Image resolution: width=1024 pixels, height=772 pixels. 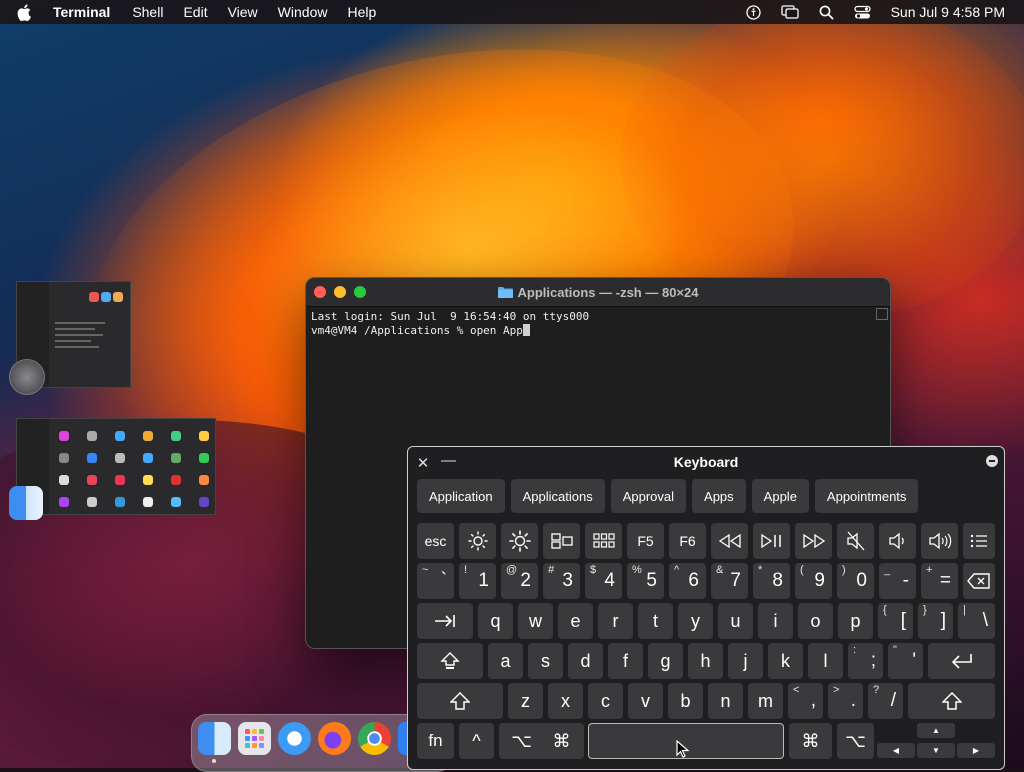 I want to click on key-g: g, so click(x=665, y=661).